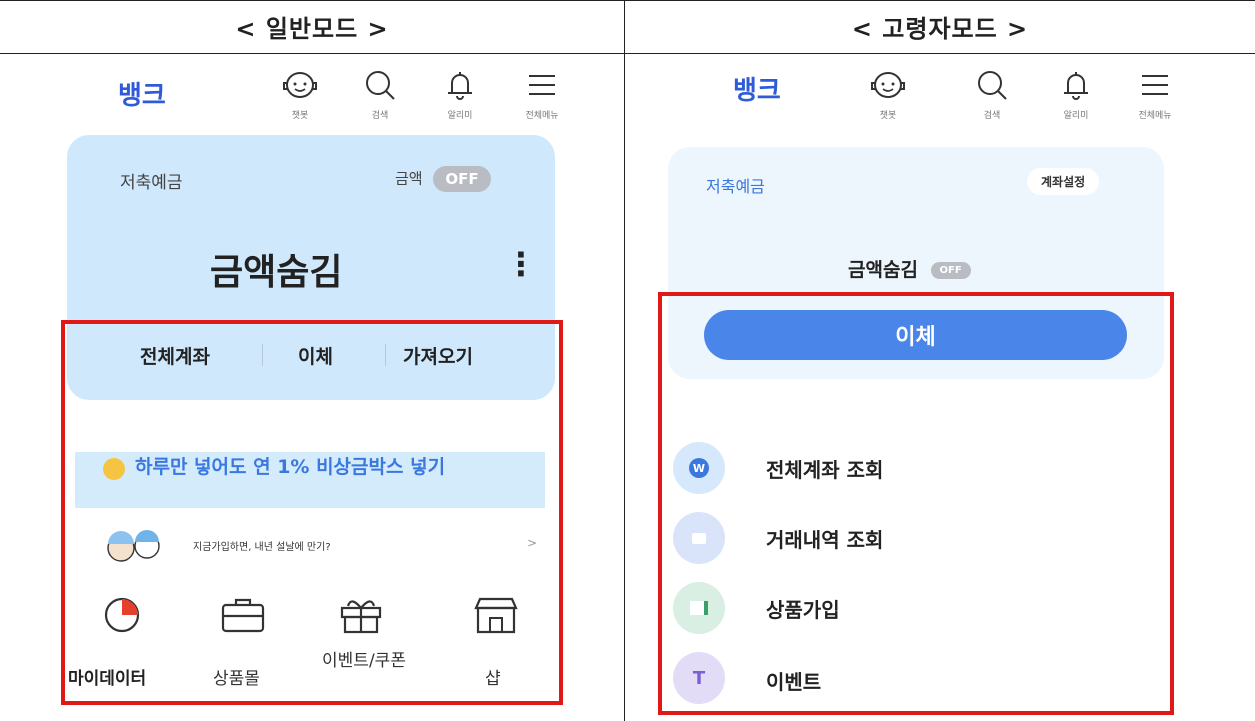 This screenshot has width=1255, height=721. What do you see at coordinates (409, 178) in the screenshot?
I see `amount-label: 금액` at bounding box center [409, 178].